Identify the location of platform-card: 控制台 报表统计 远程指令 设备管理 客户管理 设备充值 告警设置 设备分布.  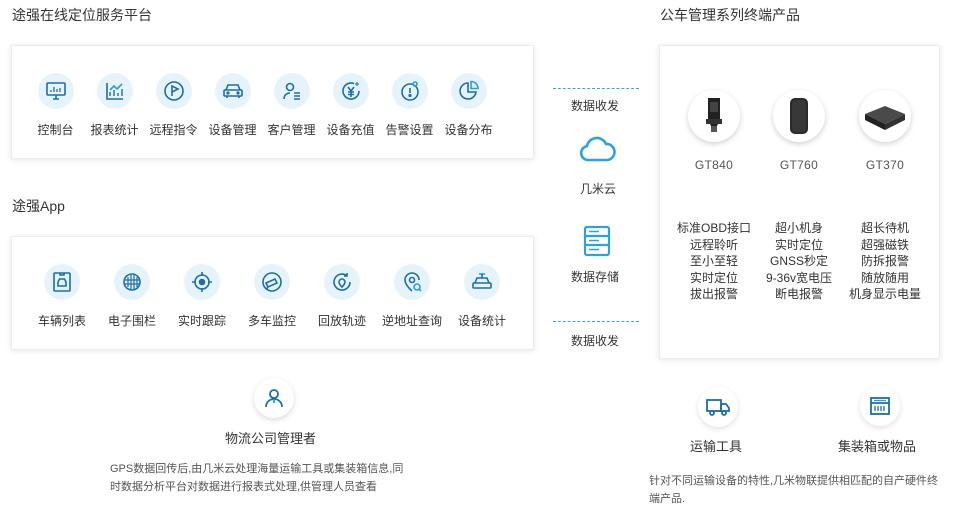
(272, 102).